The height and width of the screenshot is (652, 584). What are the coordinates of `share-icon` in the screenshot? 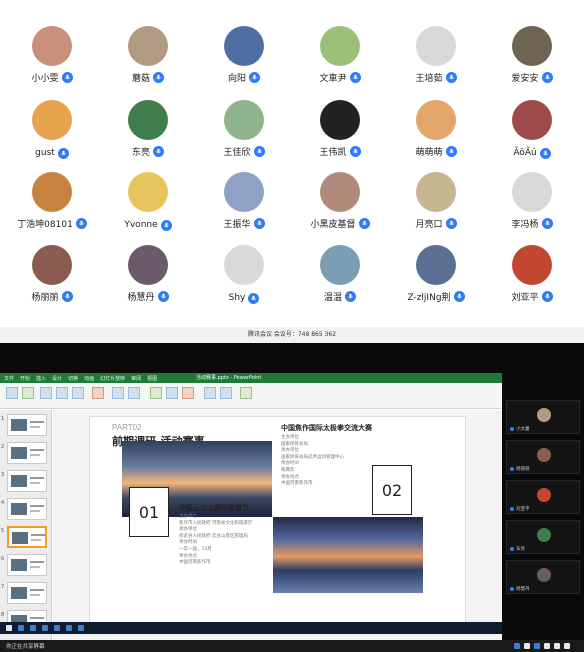 It's located at (537, 646).